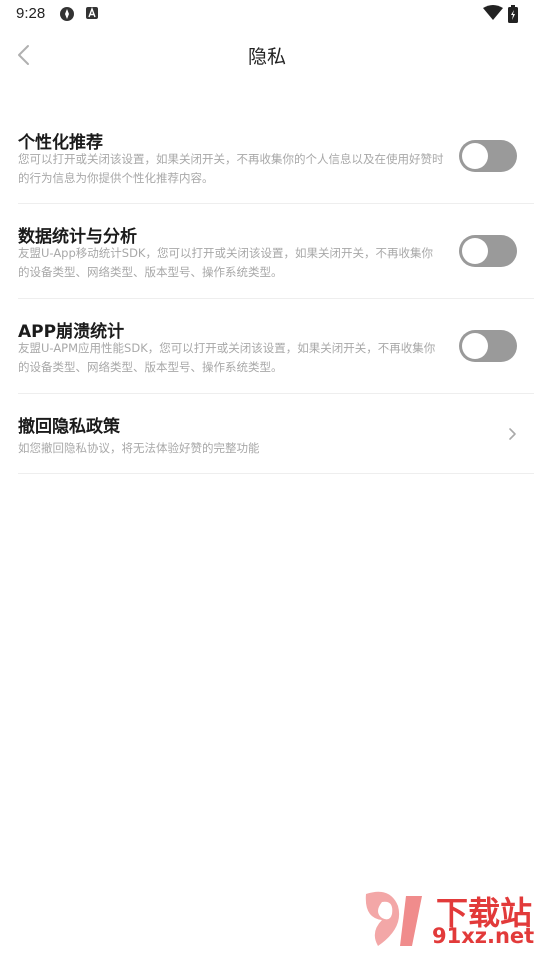 This screenshot has width=534, height=954. What do you see at coordinates (483, 936) in the screenshot?
I see `watermark-domain: 91xz.net` at bounding box center [483, 936].